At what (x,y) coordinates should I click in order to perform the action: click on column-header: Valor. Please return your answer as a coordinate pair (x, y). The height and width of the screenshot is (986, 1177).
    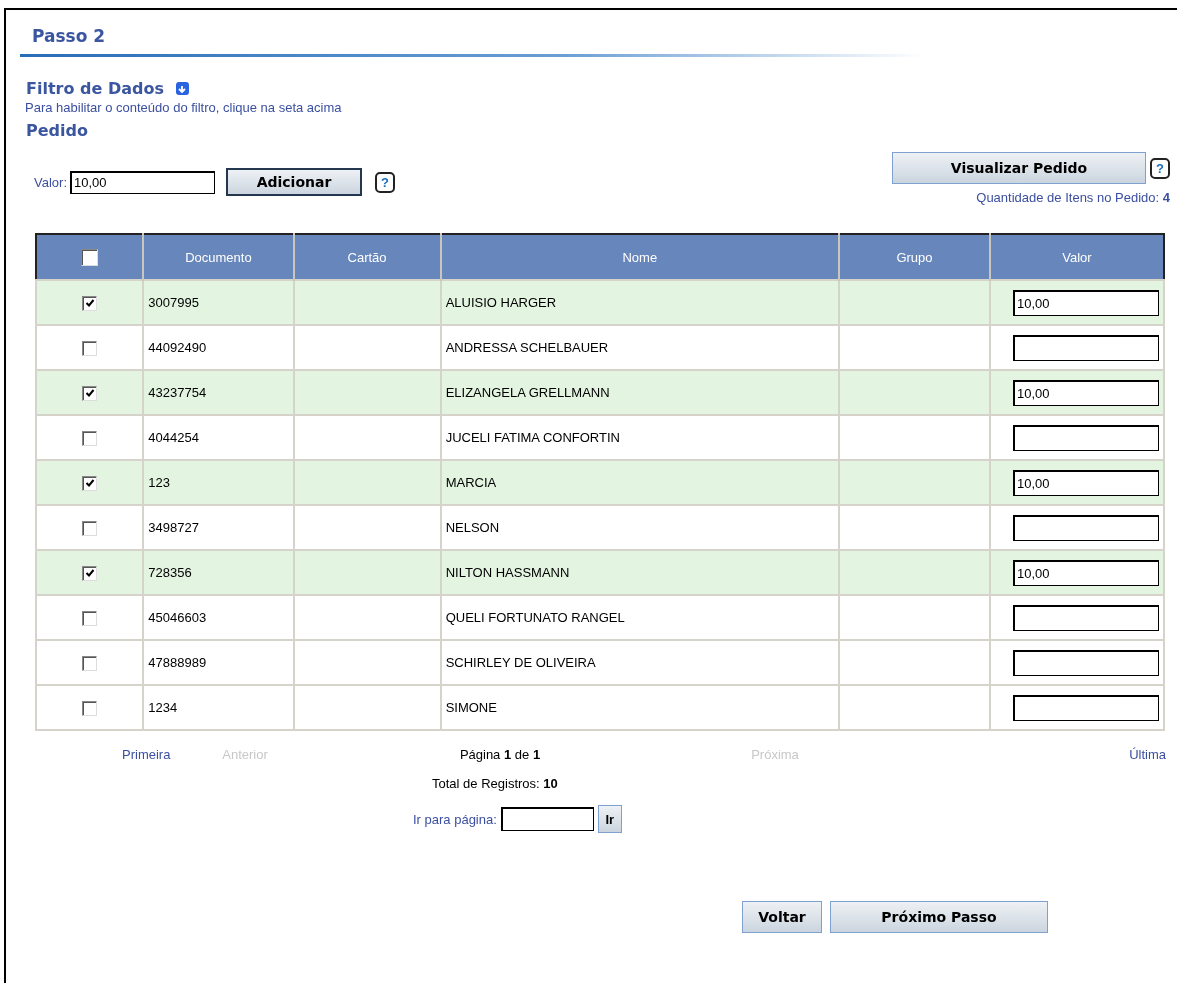
    Looking at the image, I should click on (1077, 257).